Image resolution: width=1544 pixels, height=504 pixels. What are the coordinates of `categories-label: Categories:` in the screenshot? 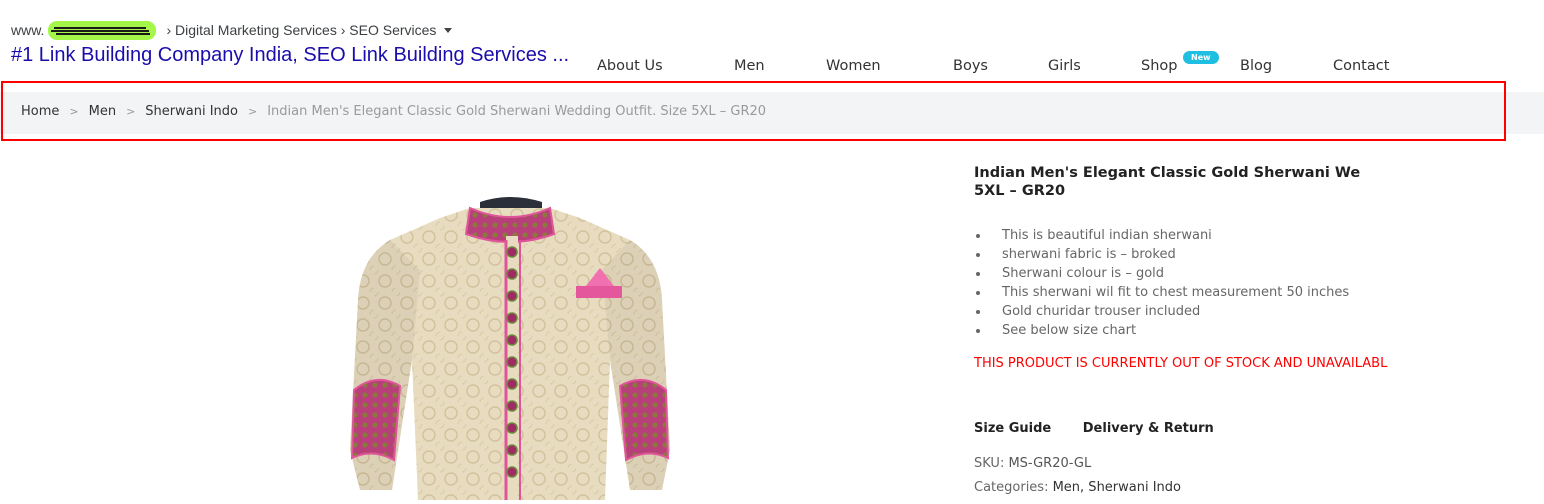 It's located at (1011, 487).